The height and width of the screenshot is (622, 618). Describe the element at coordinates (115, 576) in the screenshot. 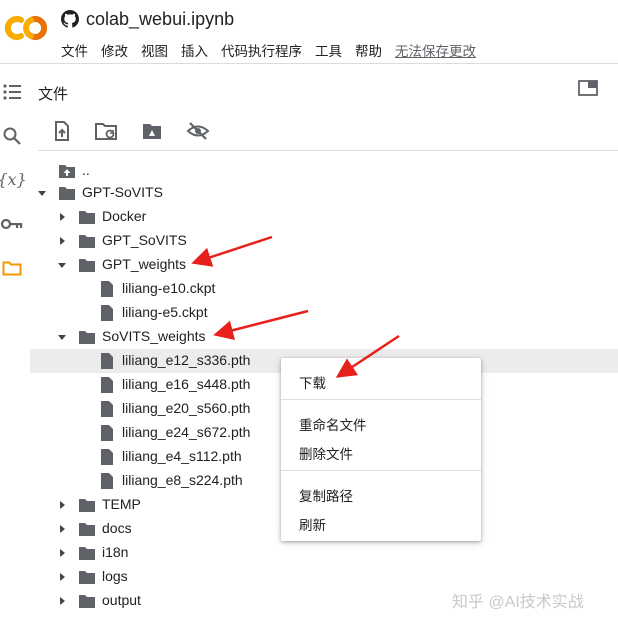

I see `tree-label: logs` at that location.